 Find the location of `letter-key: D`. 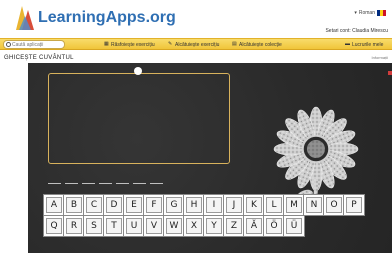

letter-key: D is located at coordinates (114, 205).